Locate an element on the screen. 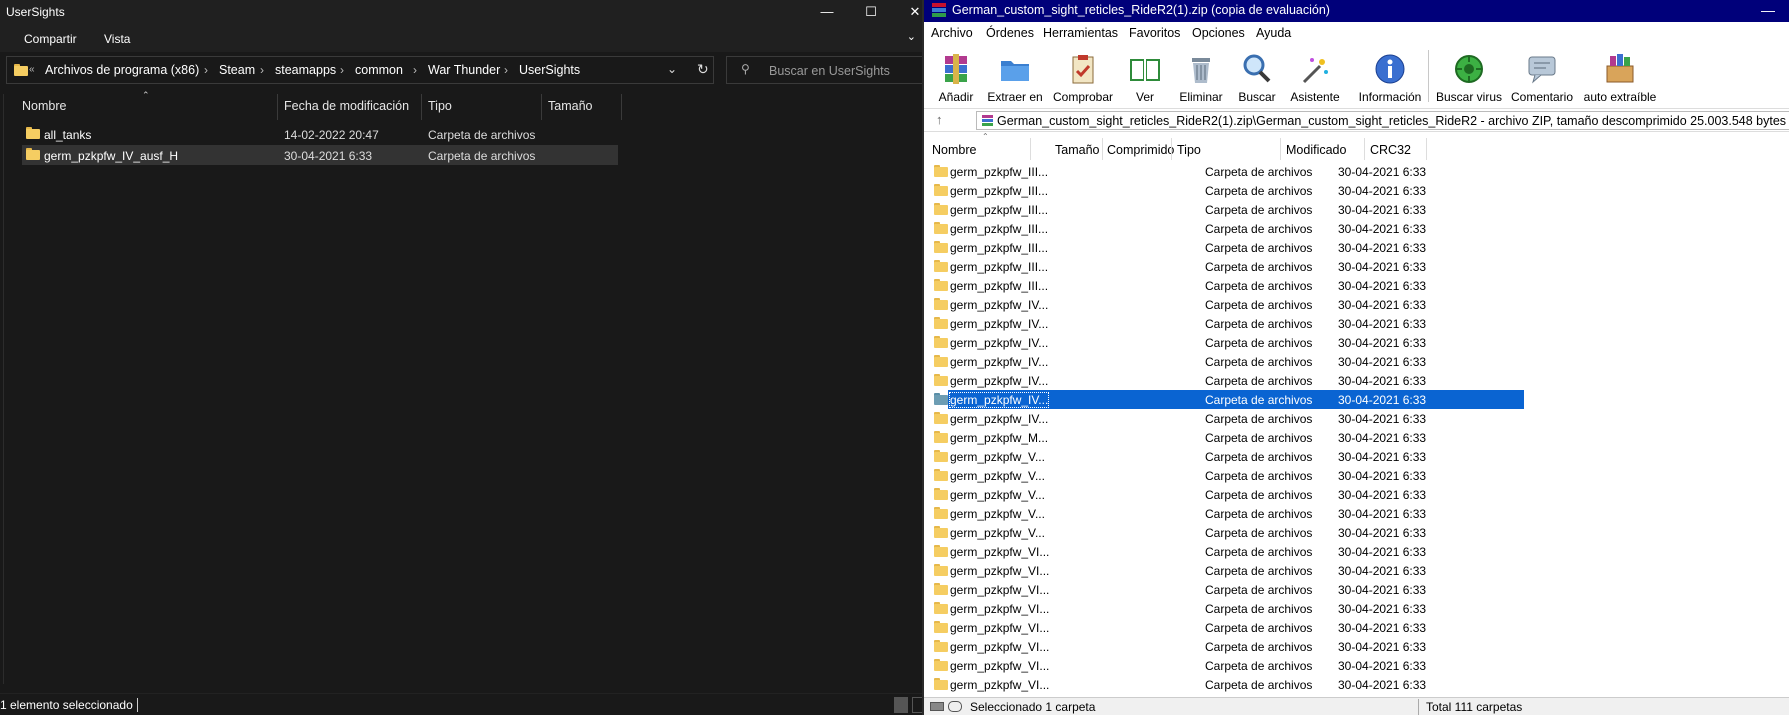 The width and height of the screenshot is (1789, 715). column-header-crc32: CRC32 is located at coordinates (1390, 150).